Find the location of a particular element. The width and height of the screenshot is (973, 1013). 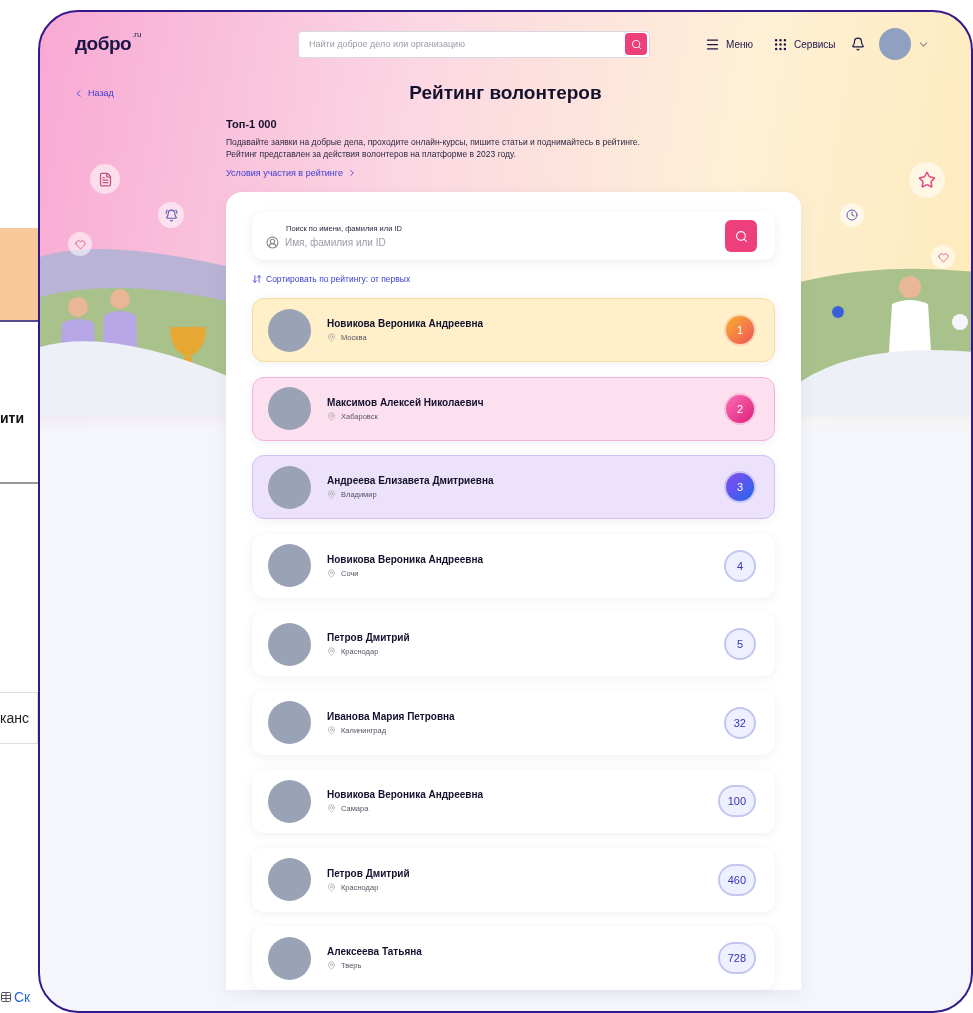

volunteer-name: Максимов Алексей Николаевич is located at coordinates (406, 402).